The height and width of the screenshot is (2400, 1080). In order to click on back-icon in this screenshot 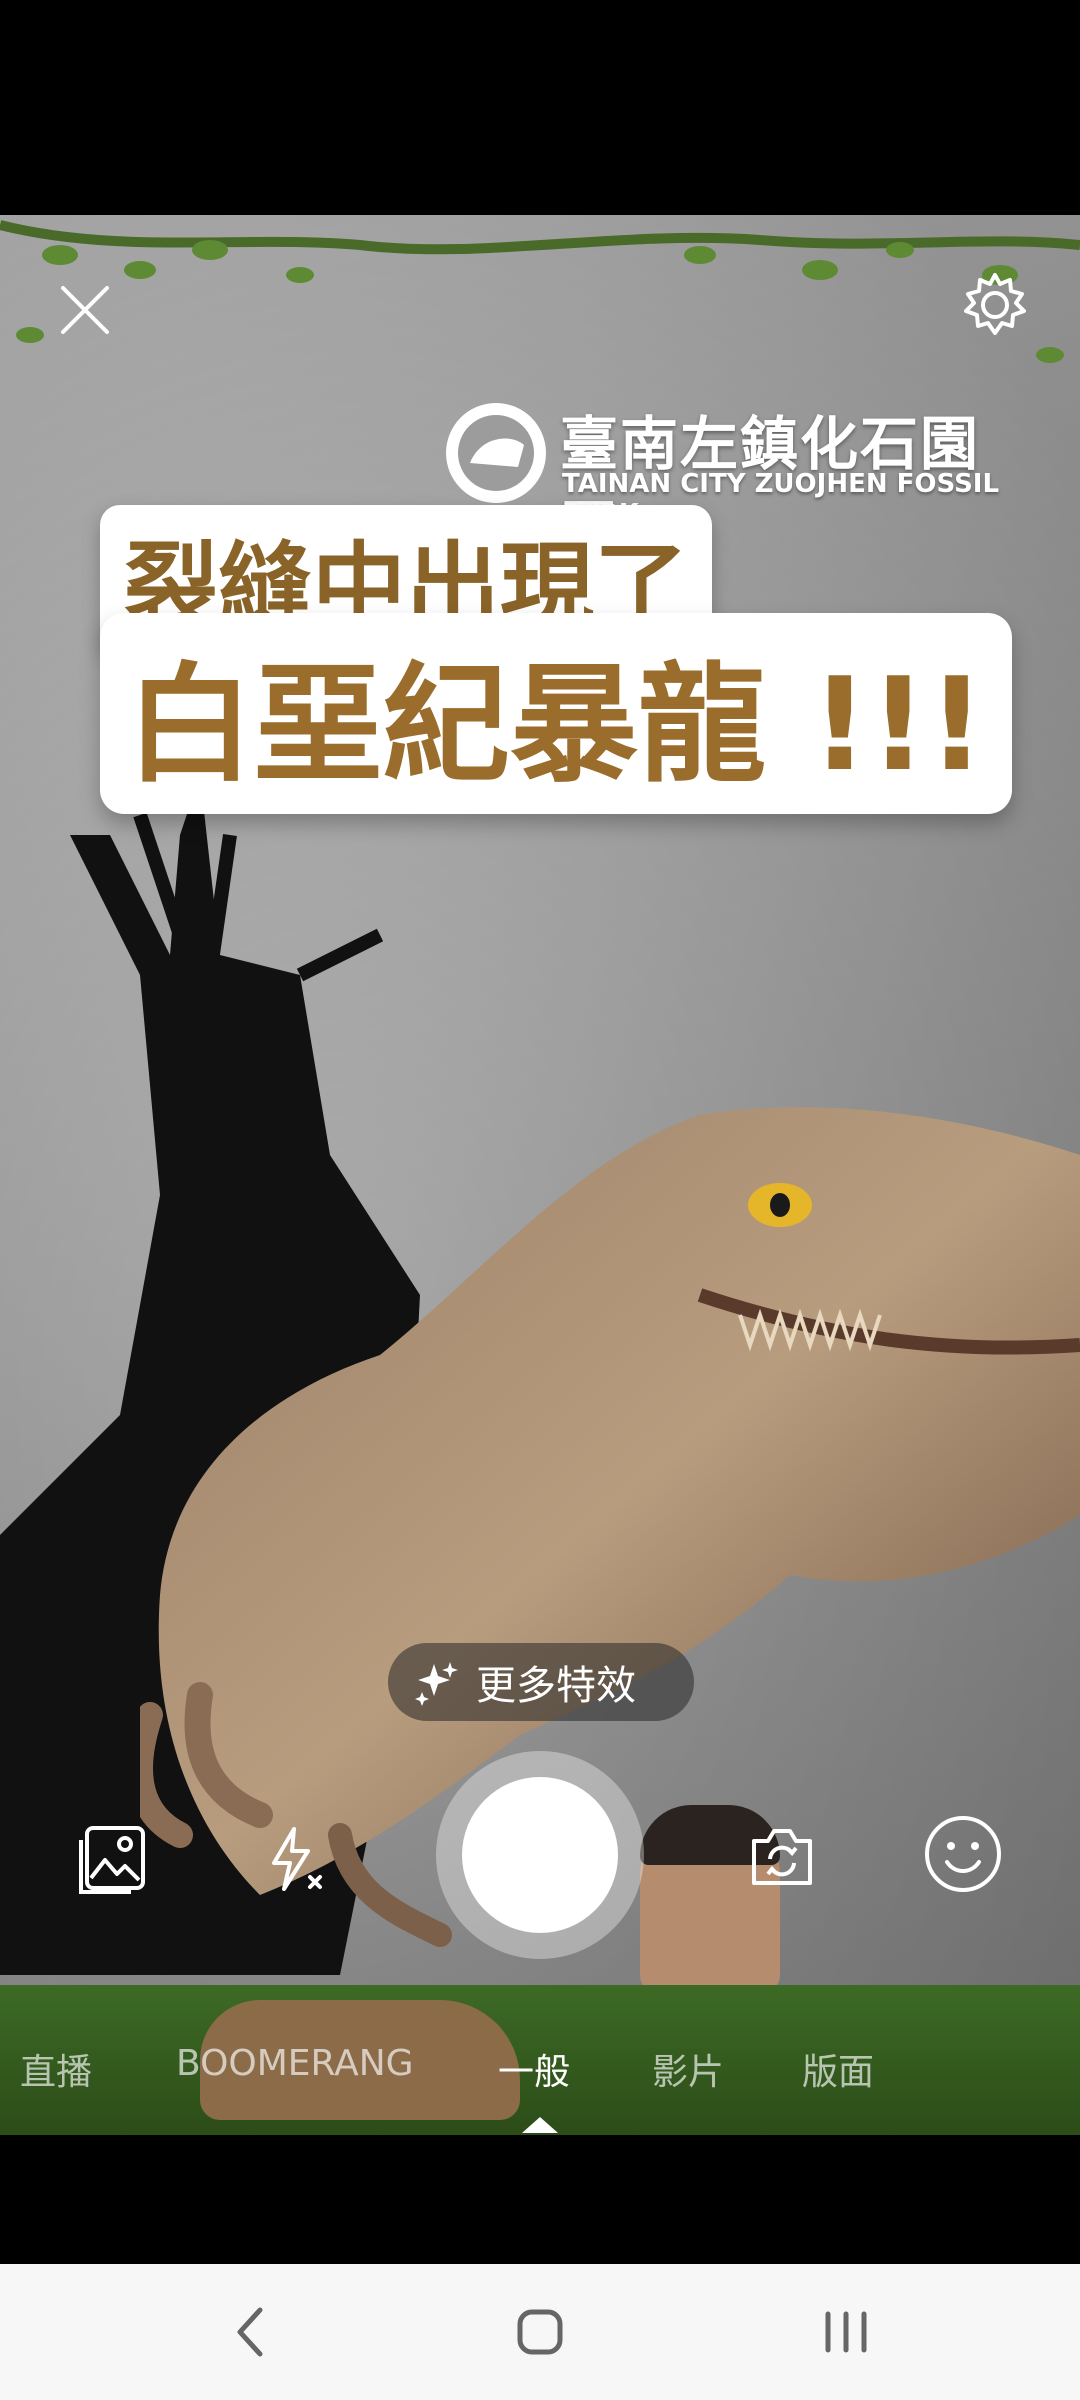, I will do `click(250, 2332)`.